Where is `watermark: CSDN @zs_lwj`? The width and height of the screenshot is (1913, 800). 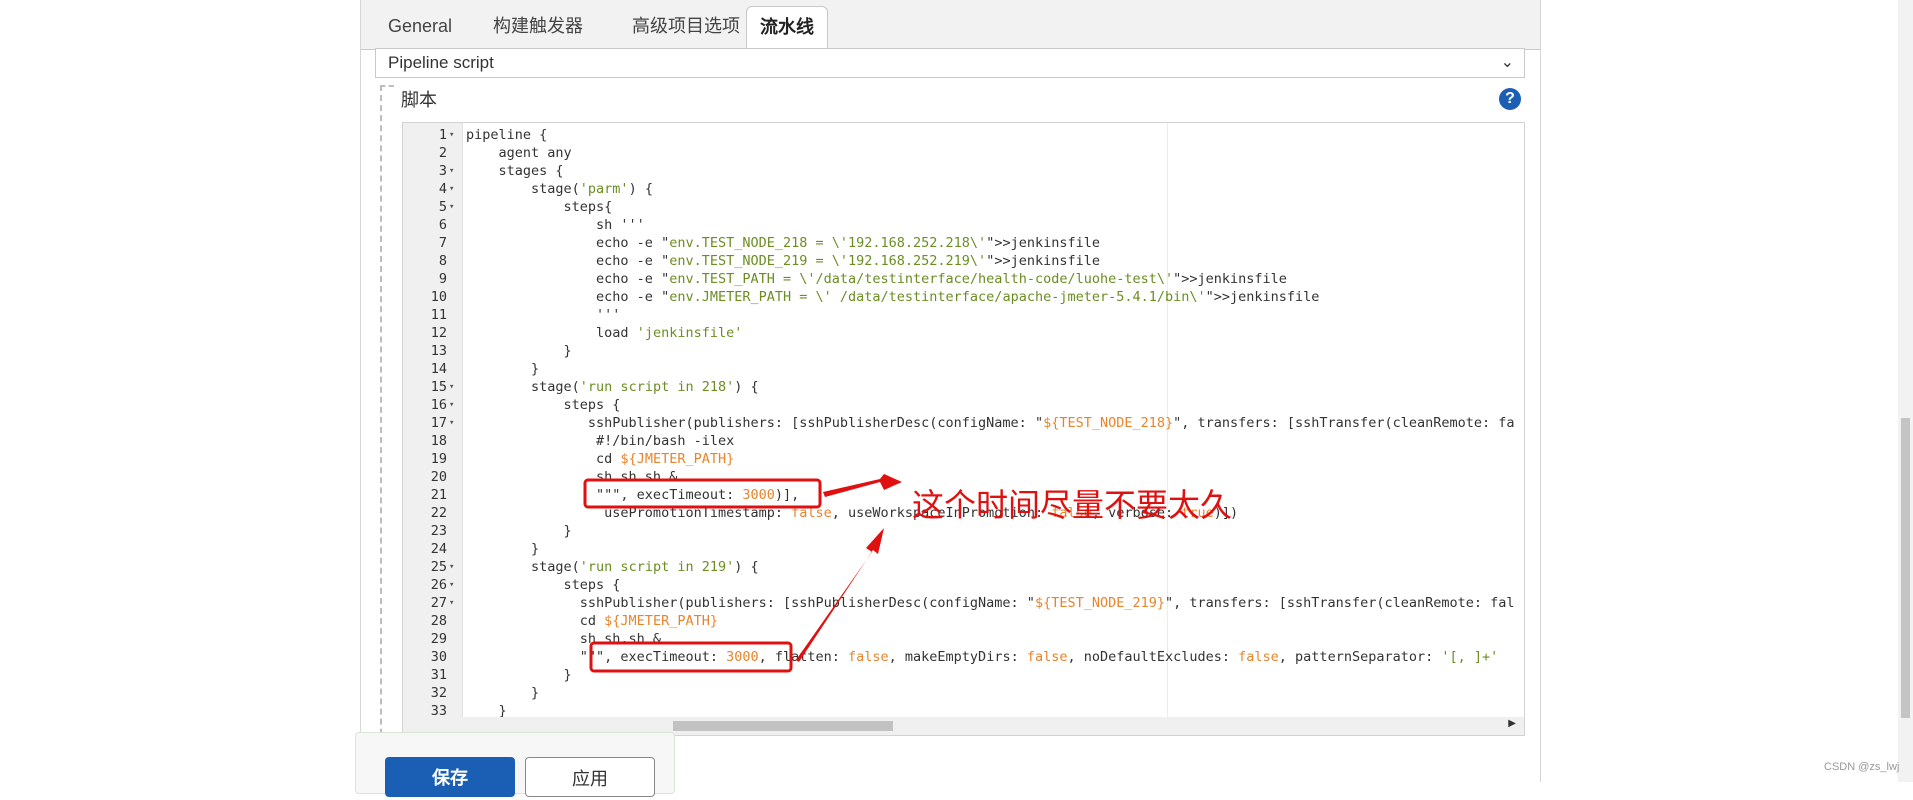 watermark: CSDN @zs_lwj is located at coordinates (1862, 767).